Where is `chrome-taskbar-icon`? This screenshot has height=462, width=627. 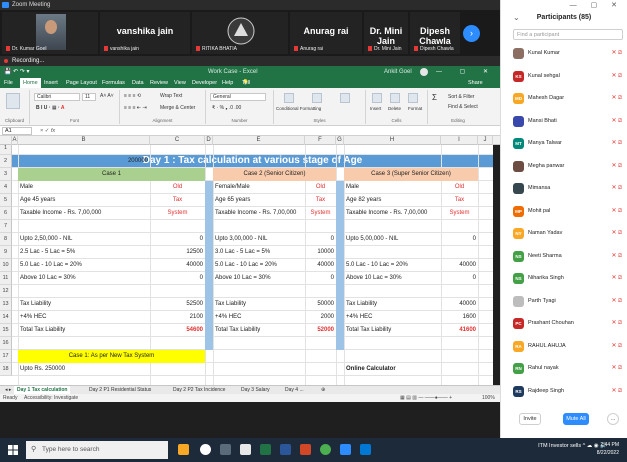 chrome-taskbar-icon is located at coordinates (325, 449).